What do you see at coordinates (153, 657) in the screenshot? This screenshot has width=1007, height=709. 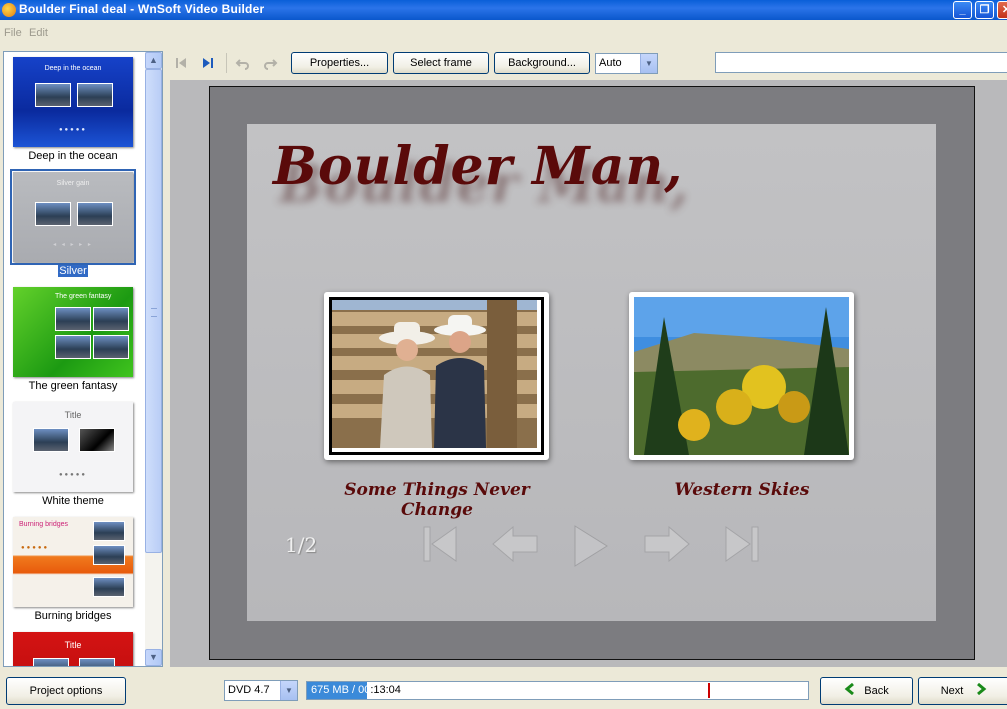 I see `scroll-down-icon: ▼` at bounding box center [153, 657].